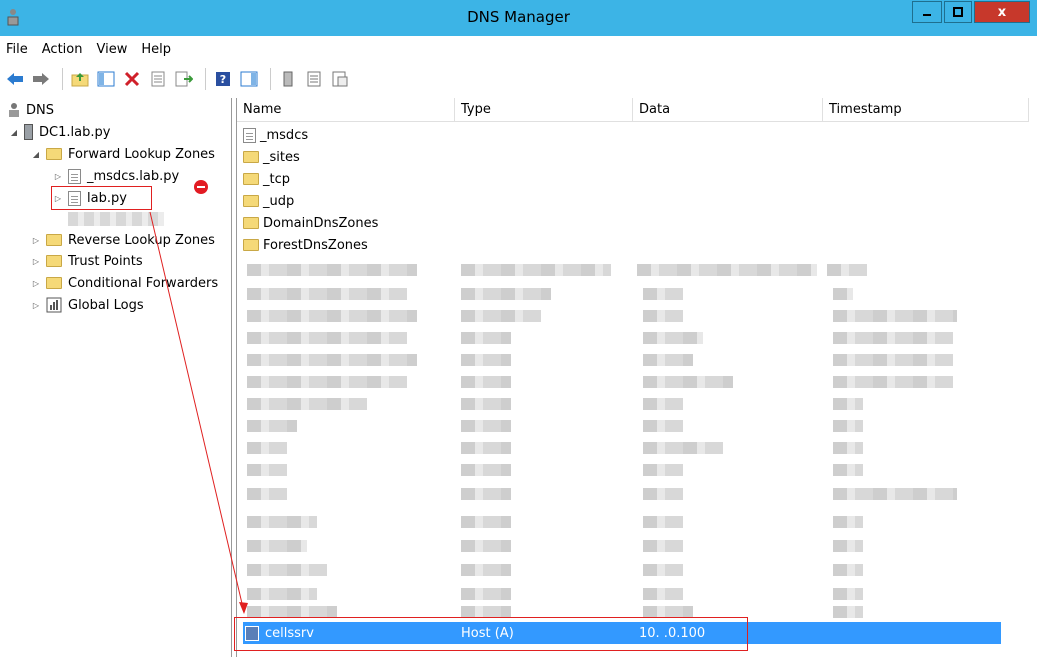  I want to click on annotation-arrow, so click(198, 412).